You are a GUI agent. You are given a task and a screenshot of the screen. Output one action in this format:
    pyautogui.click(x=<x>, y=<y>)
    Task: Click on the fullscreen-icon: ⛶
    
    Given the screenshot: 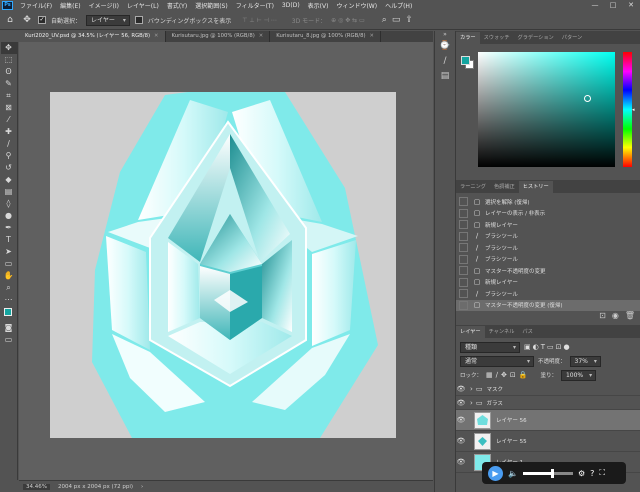 What is the action you would take?
    pyautogui.click(x=602, y=473)
    